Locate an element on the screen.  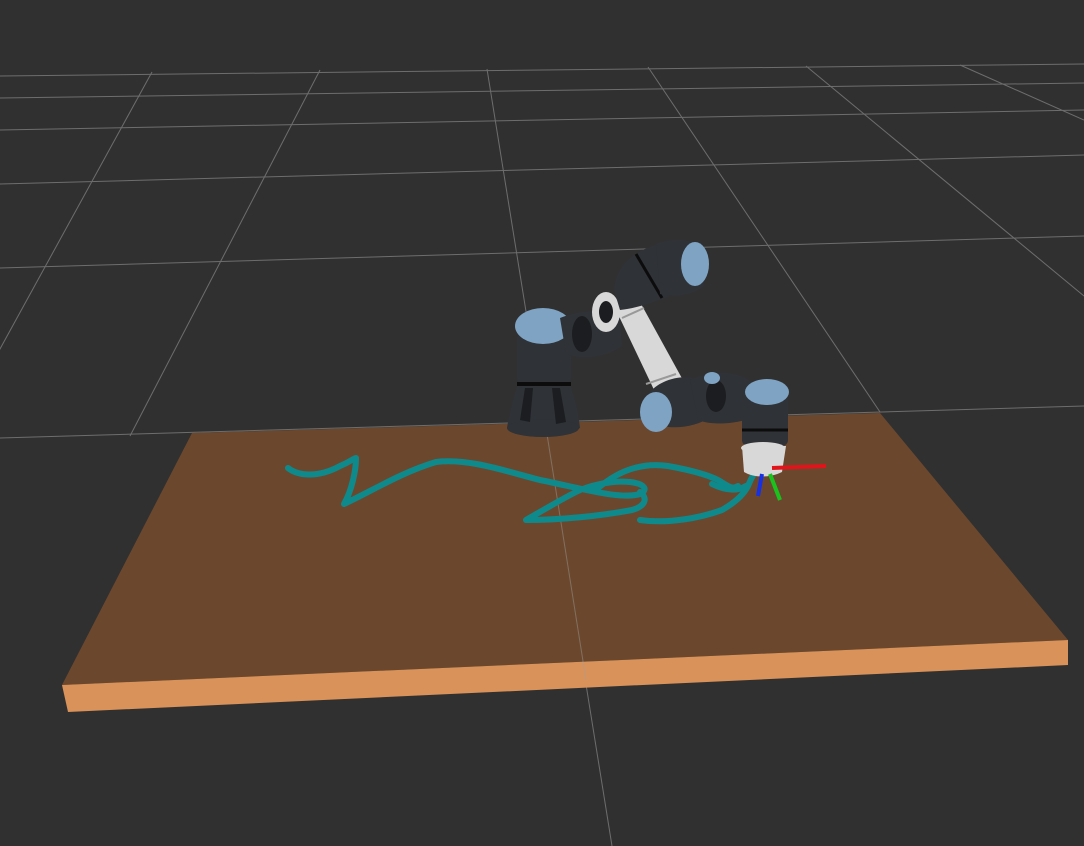
x-axis is located at coordinates (799, 467).